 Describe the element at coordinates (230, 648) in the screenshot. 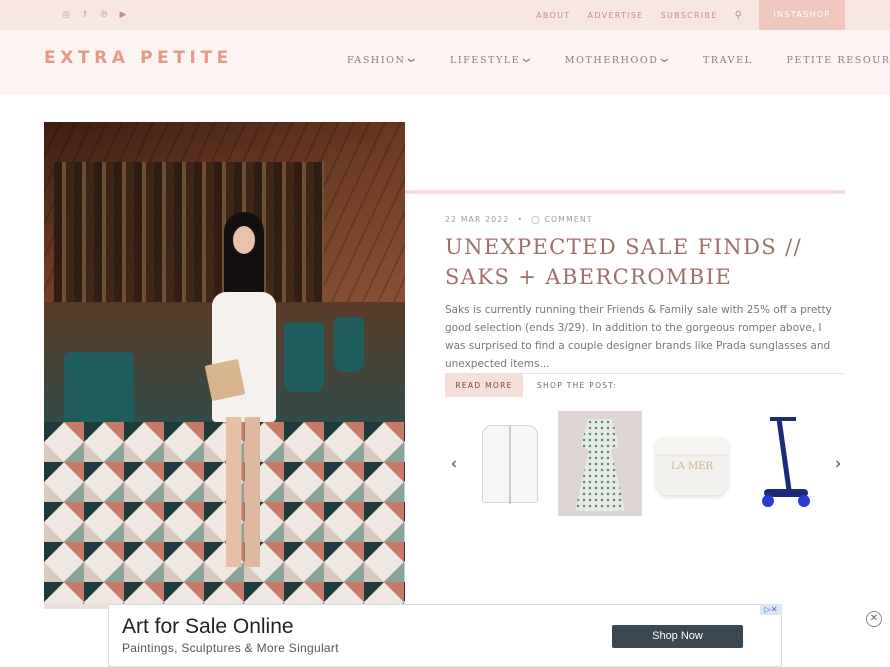

I see `ad-subtitle: Paintings, Sculptures & More Singulart` at that location.